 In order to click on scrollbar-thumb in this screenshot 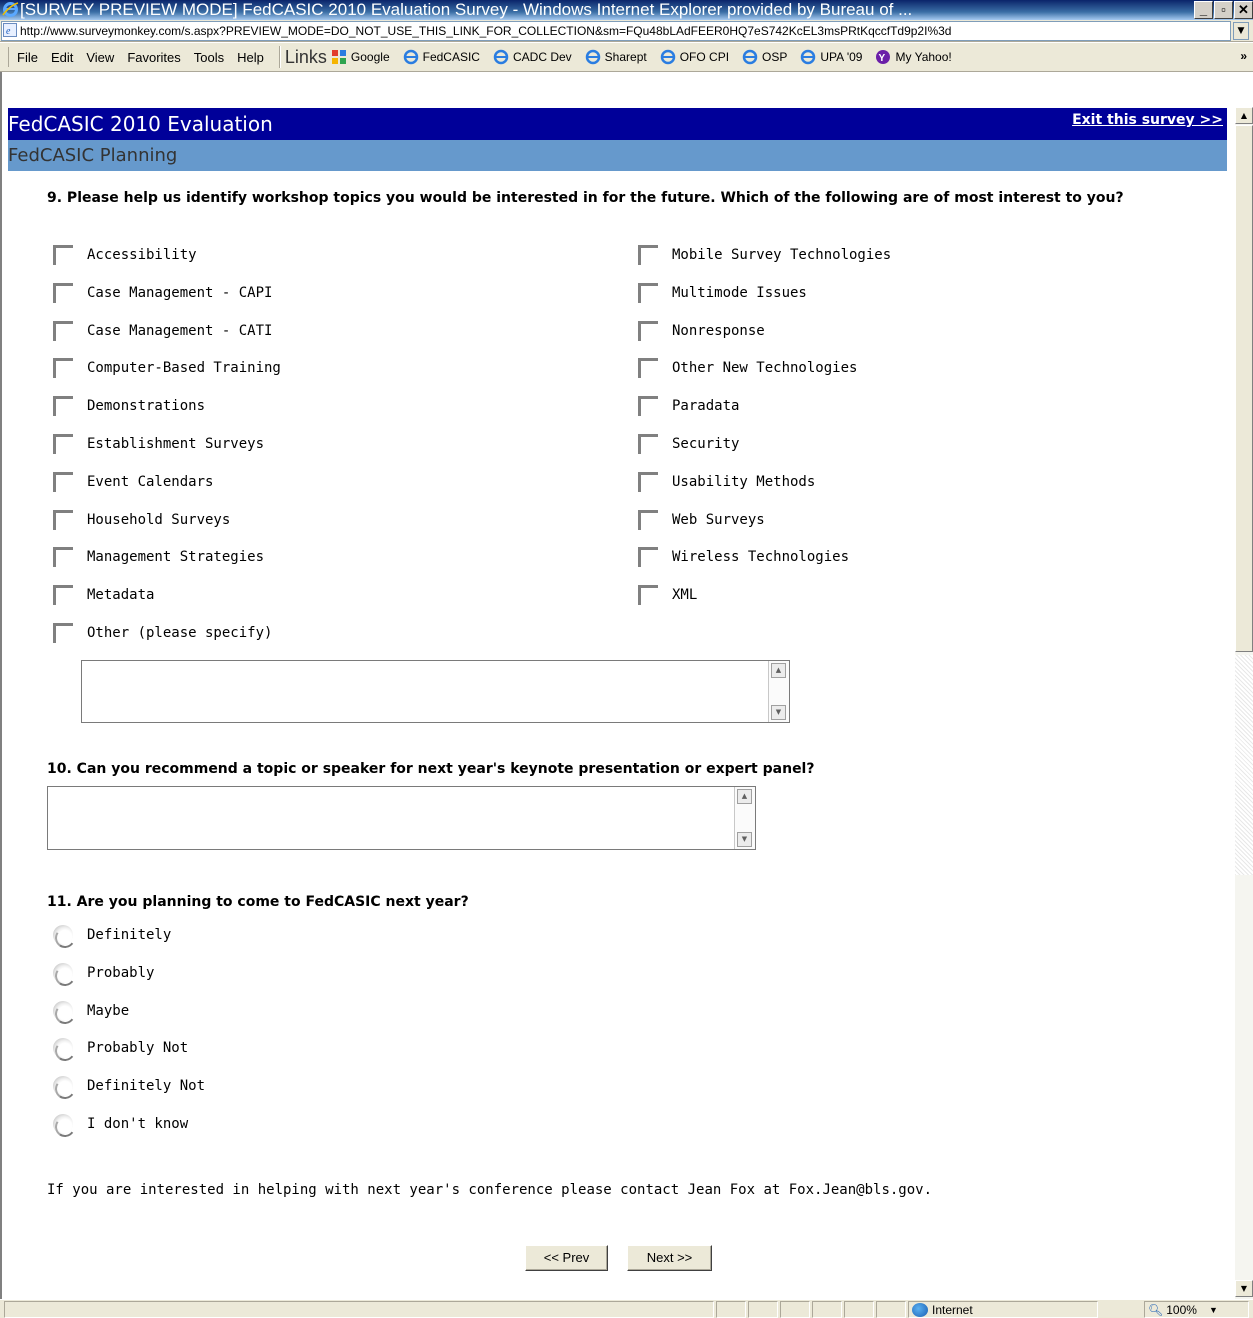, I will do `click(1244, 388)`.